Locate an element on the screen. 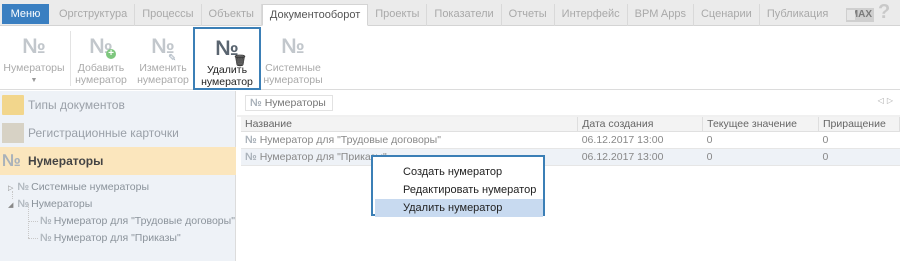  tab-projects: Проекты is located at coordinates (398, 15).